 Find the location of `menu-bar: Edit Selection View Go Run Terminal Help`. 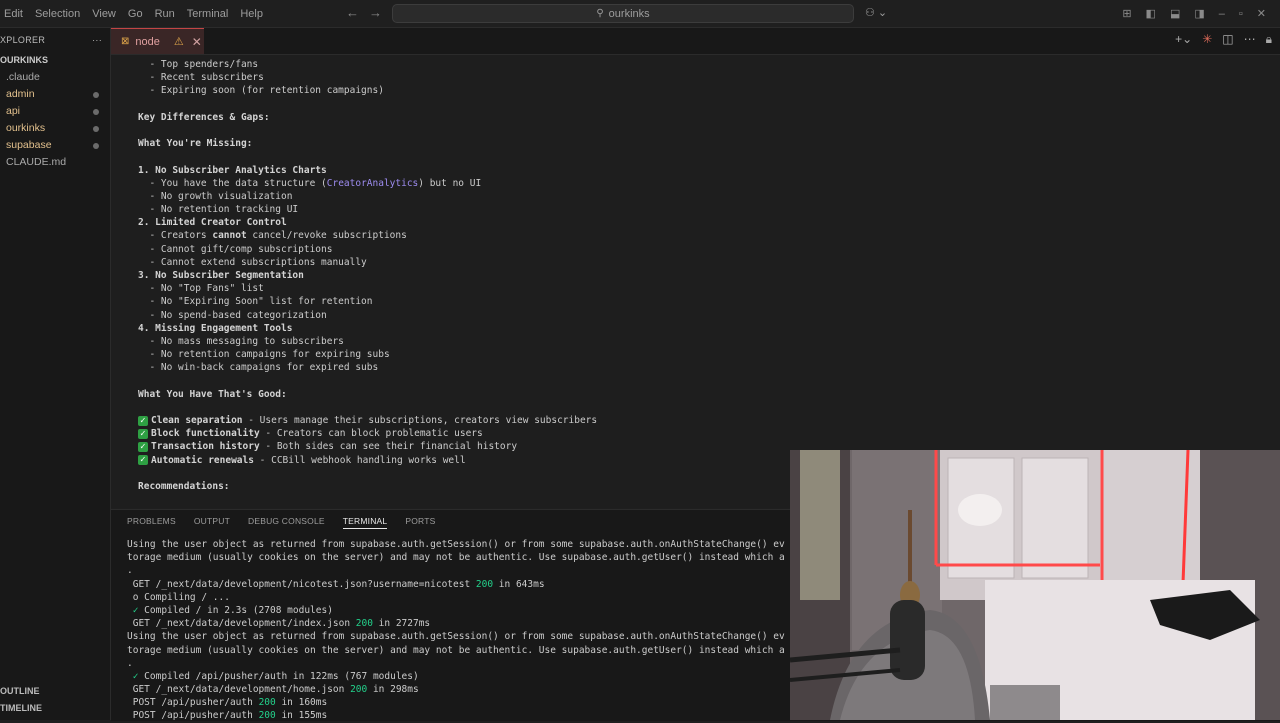

menu-bar: Edit Selection View Go Run Terminal Help is located at coordinates (135, 13).